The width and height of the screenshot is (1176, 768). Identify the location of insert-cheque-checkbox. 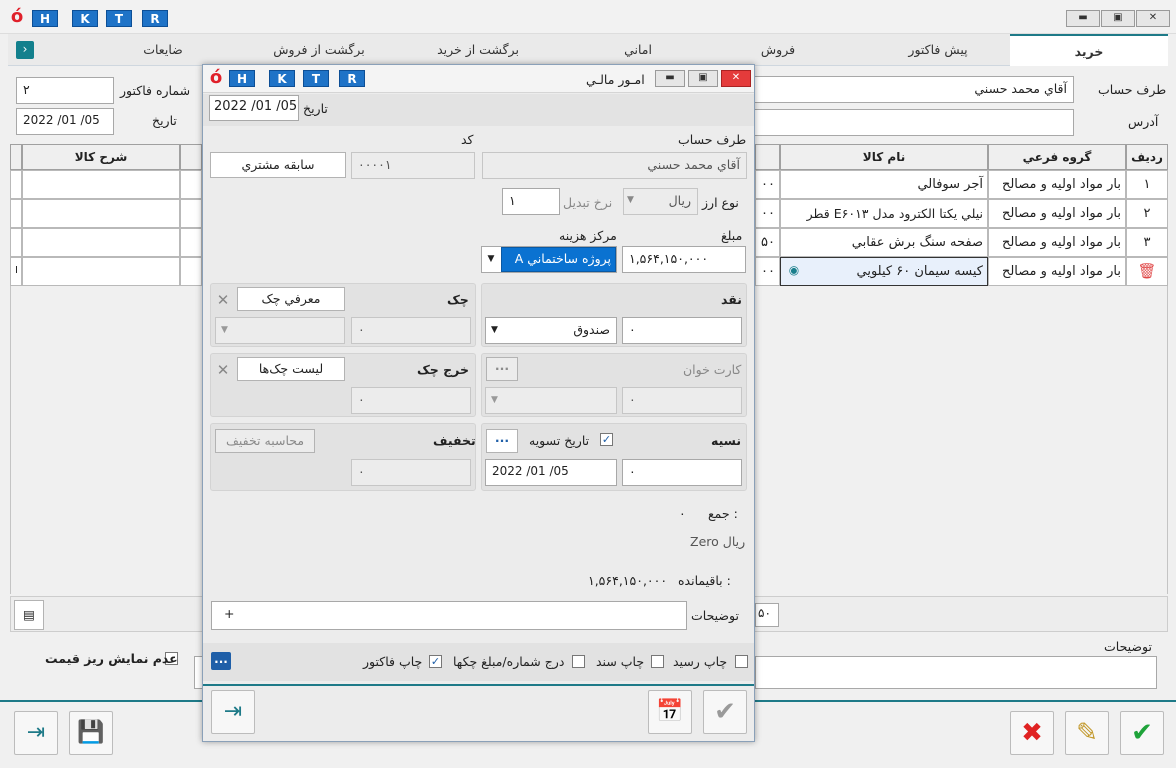
(578, 661).